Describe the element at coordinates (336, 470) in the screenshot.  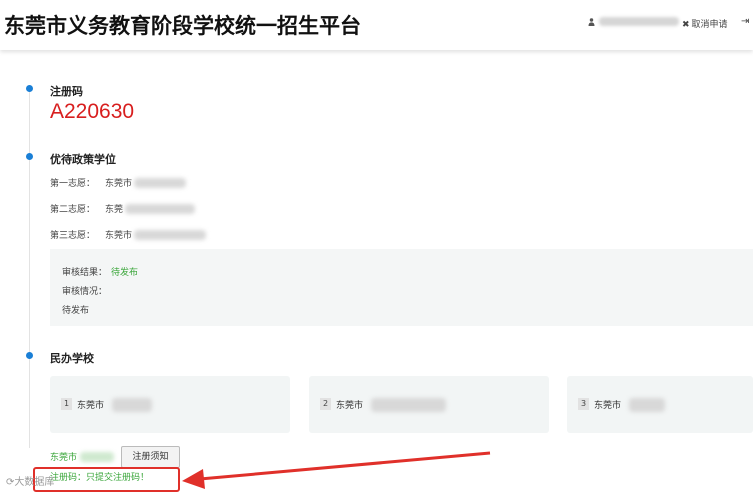
I see `annotation-arrow` at that location.